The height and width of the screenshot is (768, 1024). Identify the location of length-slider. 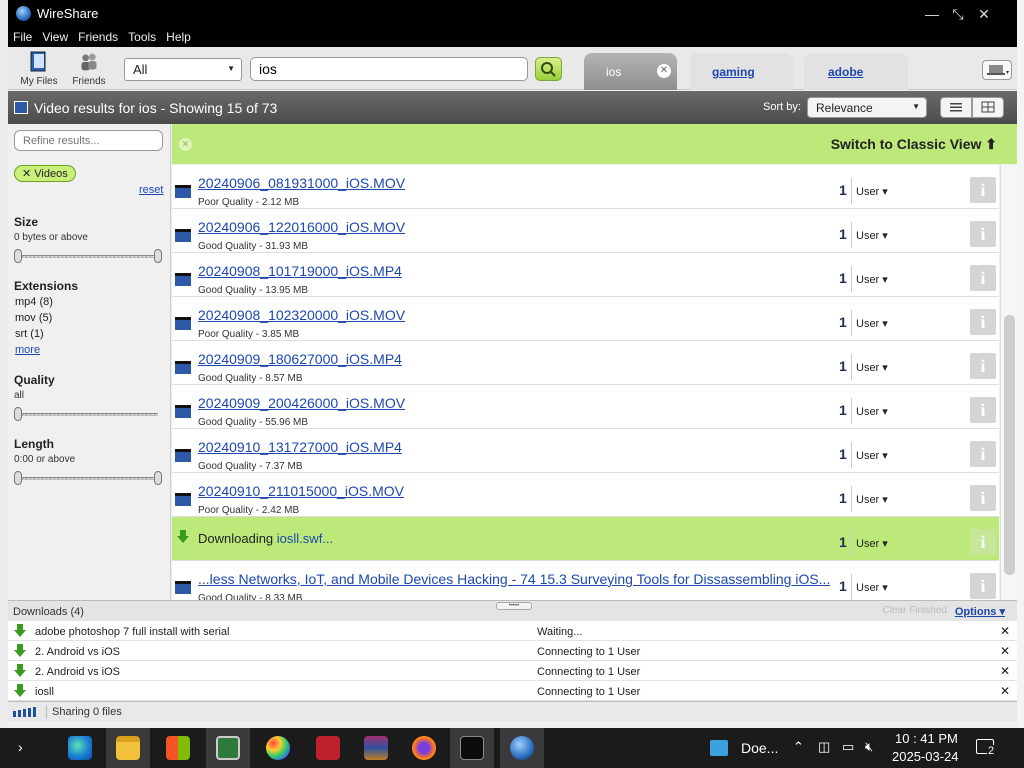
(88, 478).